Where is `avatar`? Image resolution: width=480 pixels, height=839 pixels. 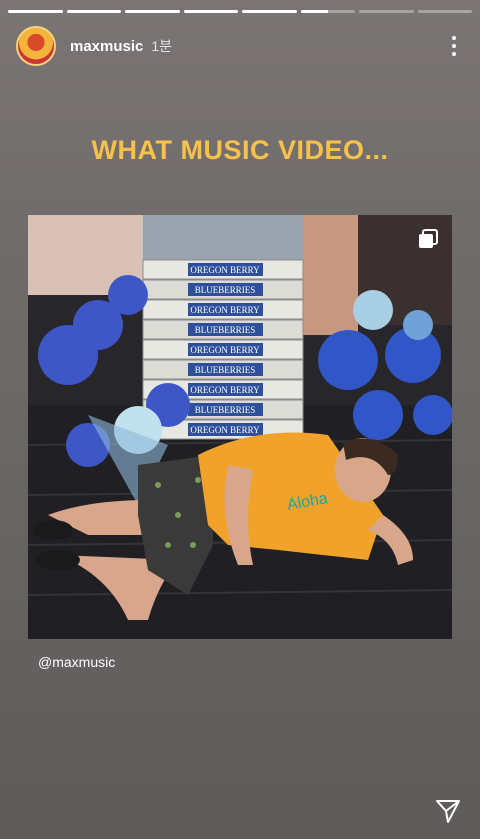 avatar is located at coordinates (36, 46).